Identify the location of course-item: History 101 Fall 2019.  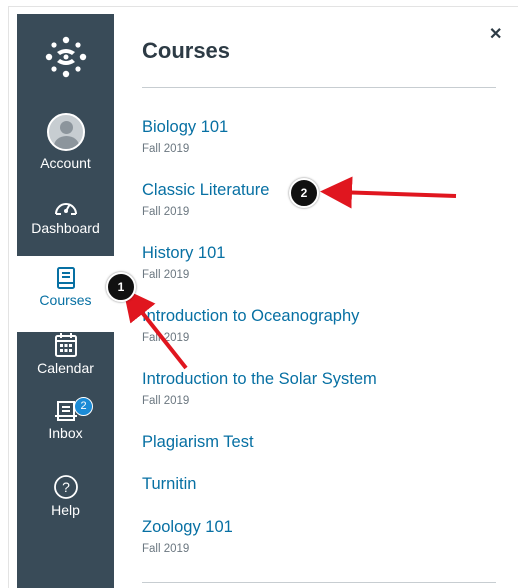
(183, 262).